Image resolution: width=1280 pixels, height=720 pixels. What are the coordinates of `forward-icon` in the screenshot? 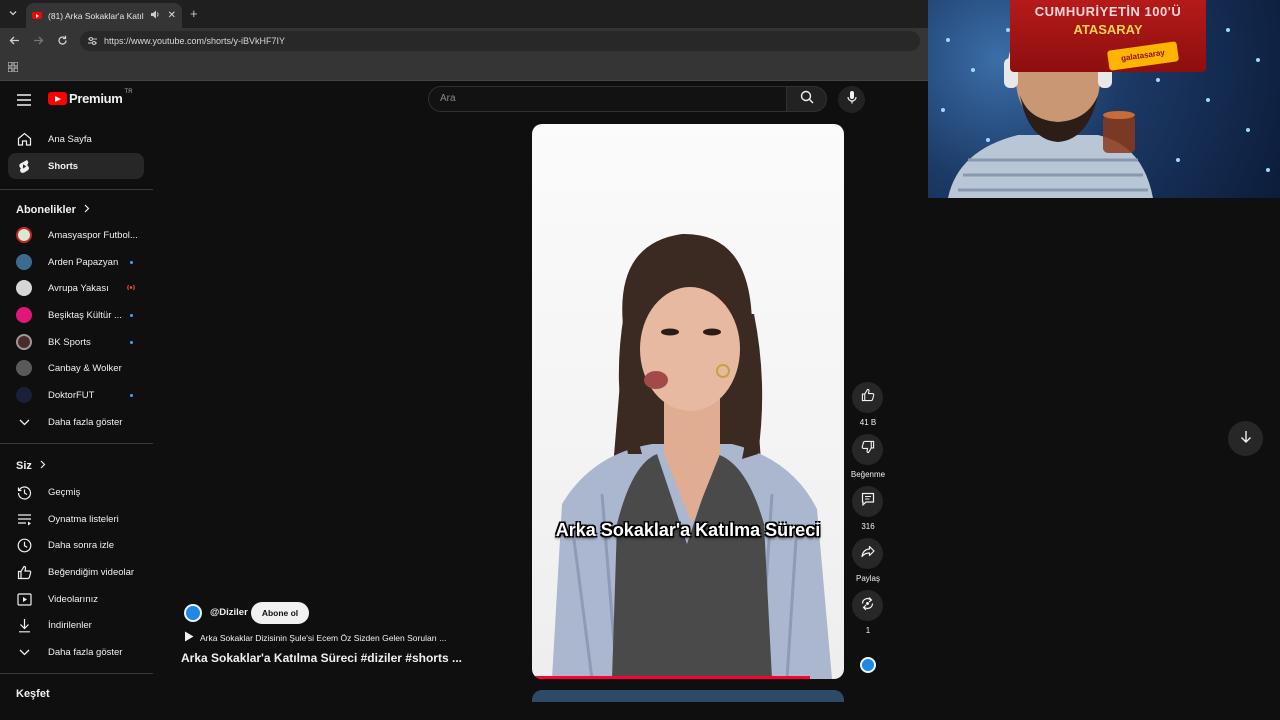 It's located at (38, 42).